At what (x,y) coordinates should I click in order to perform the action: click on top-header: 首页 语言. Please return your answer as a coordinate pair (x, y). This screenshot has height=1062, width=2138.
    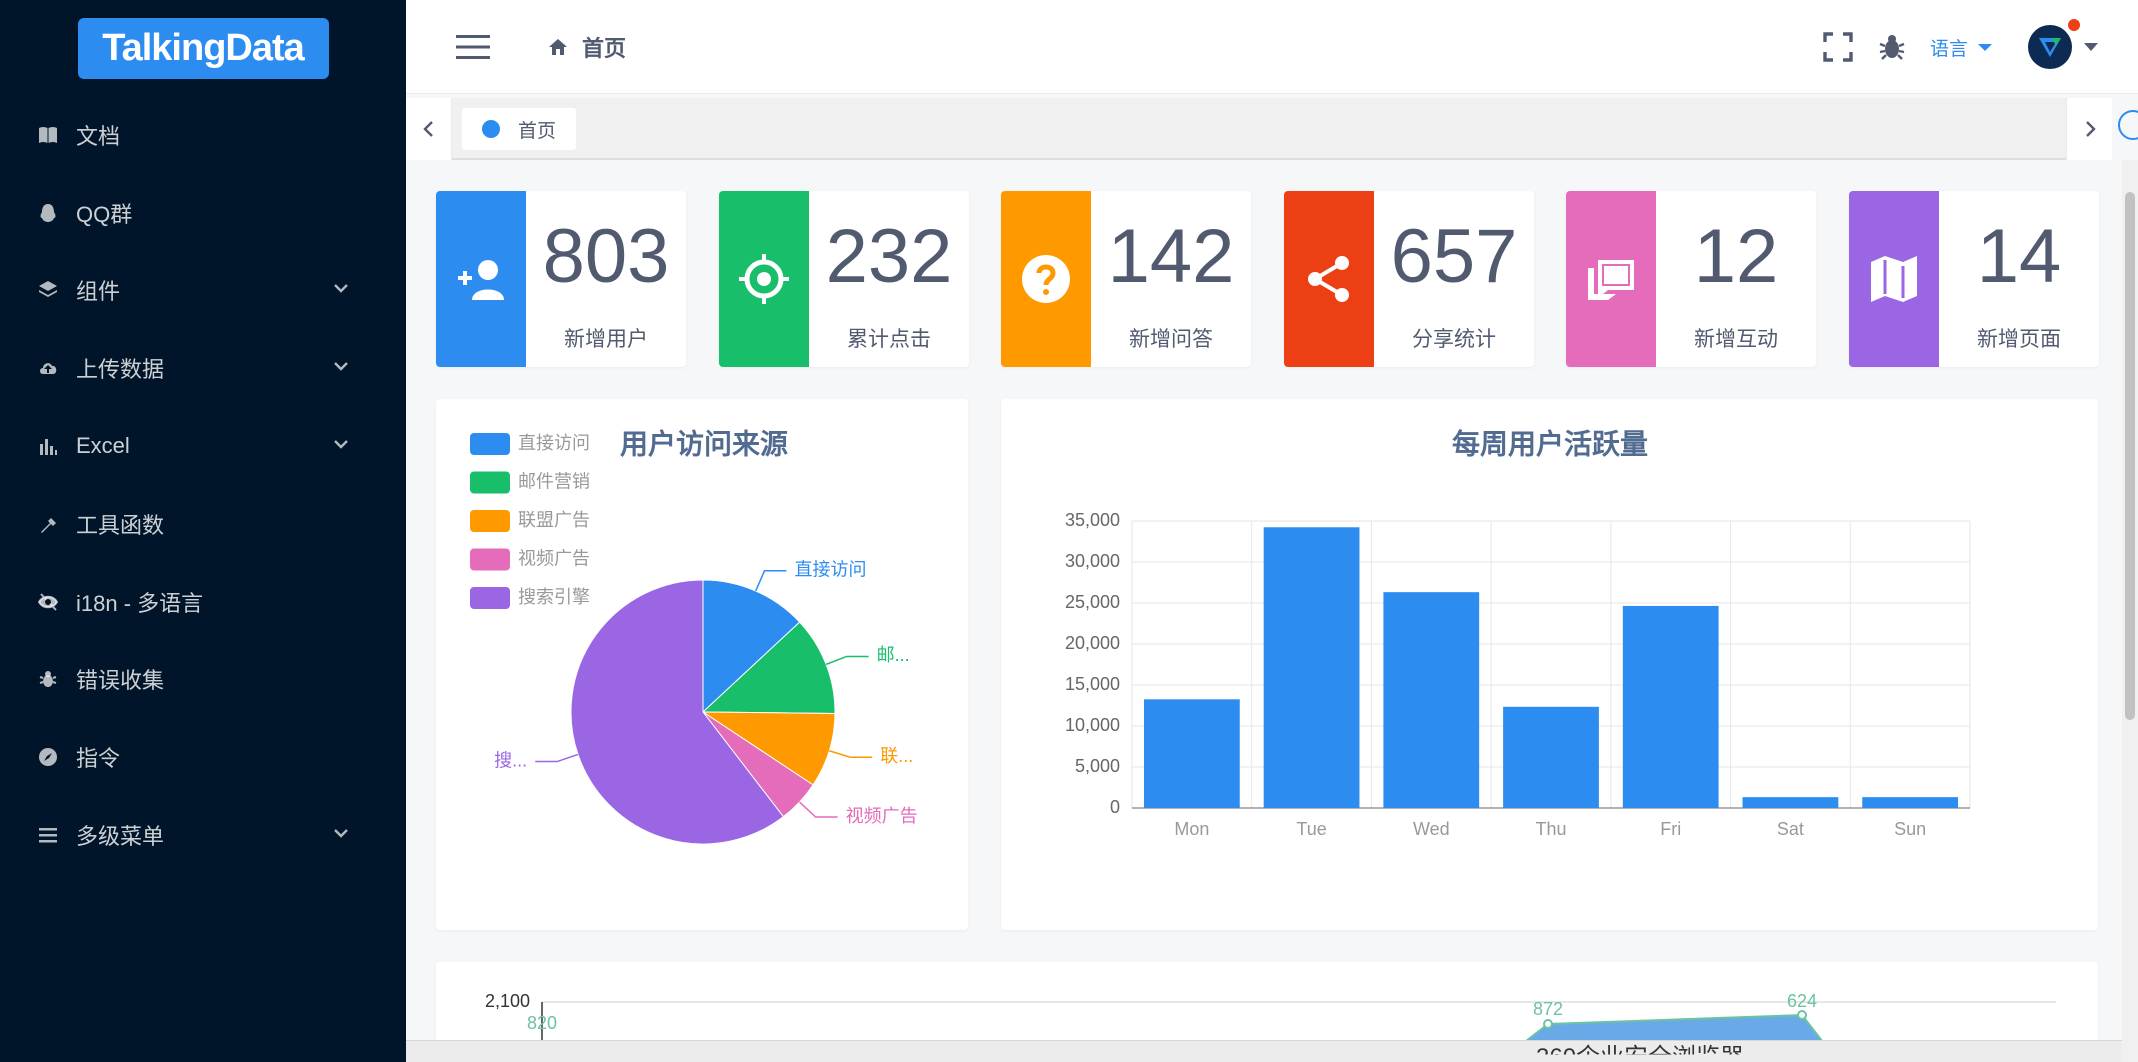
    Looking at the image, I should click on (1272, 47).